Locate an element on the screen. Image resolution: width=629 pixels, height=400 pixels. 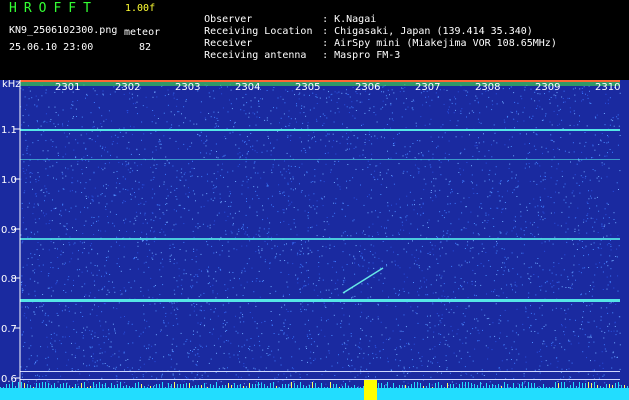
image-filename: KN9_2506102300.png is located at coordinates (63, 30).